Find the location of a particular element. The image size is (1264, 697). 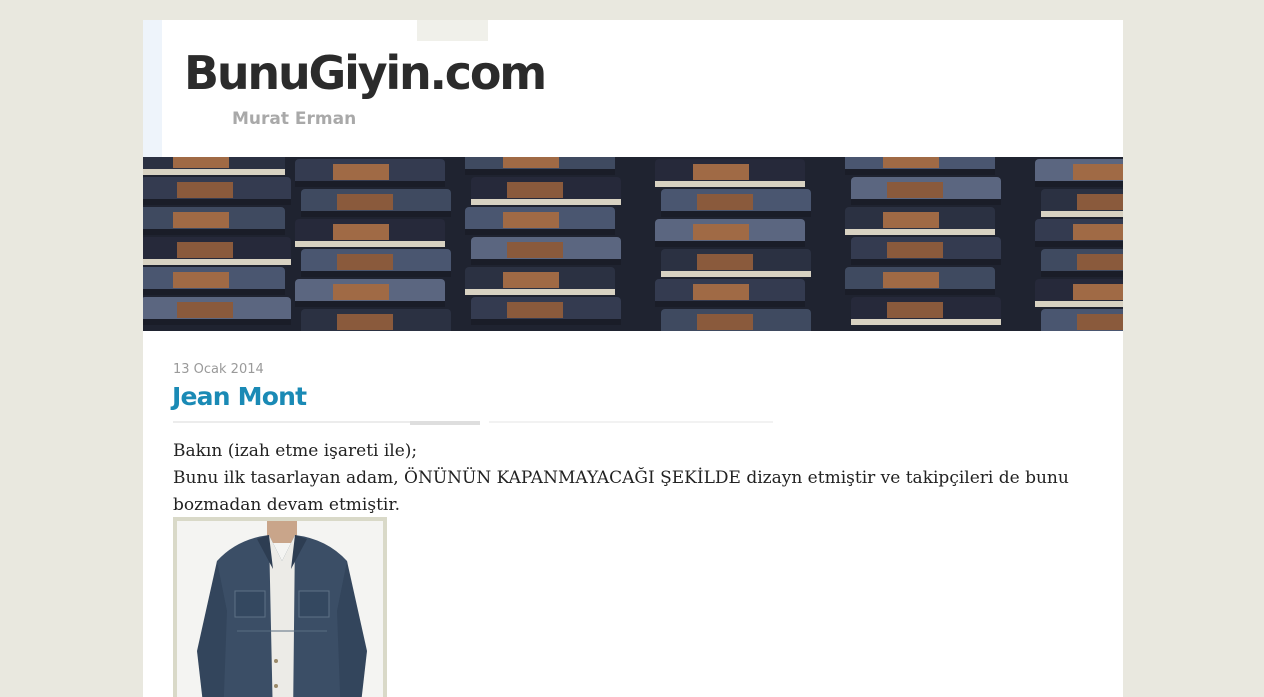

post-title: Jean Mont is located at coordinates (239, 396).